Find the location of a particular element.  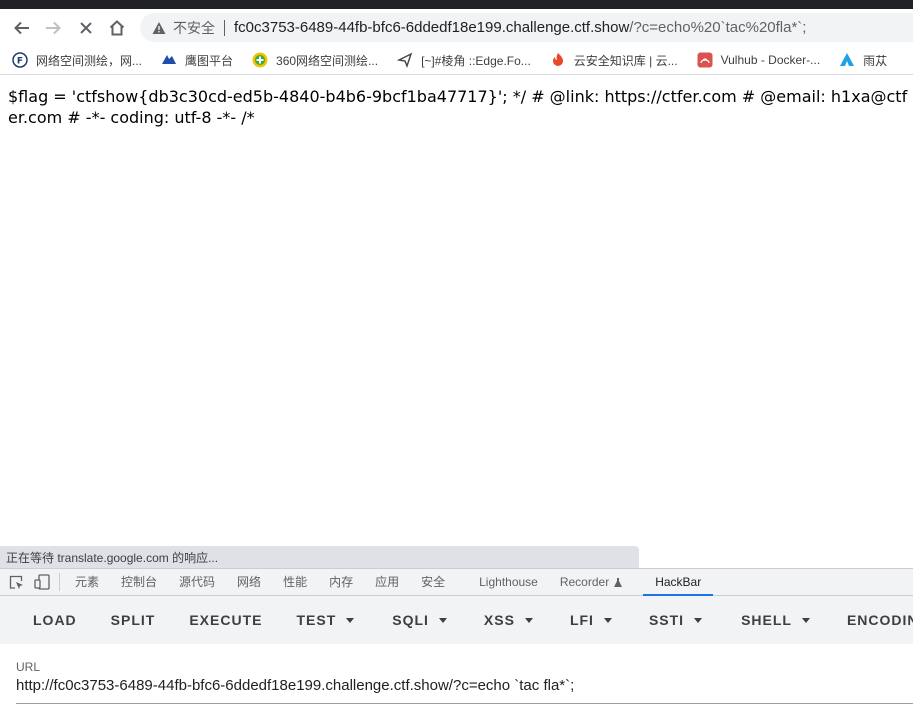

bookmark-item: 鹰图平台 is located at coordinates (194, 60).